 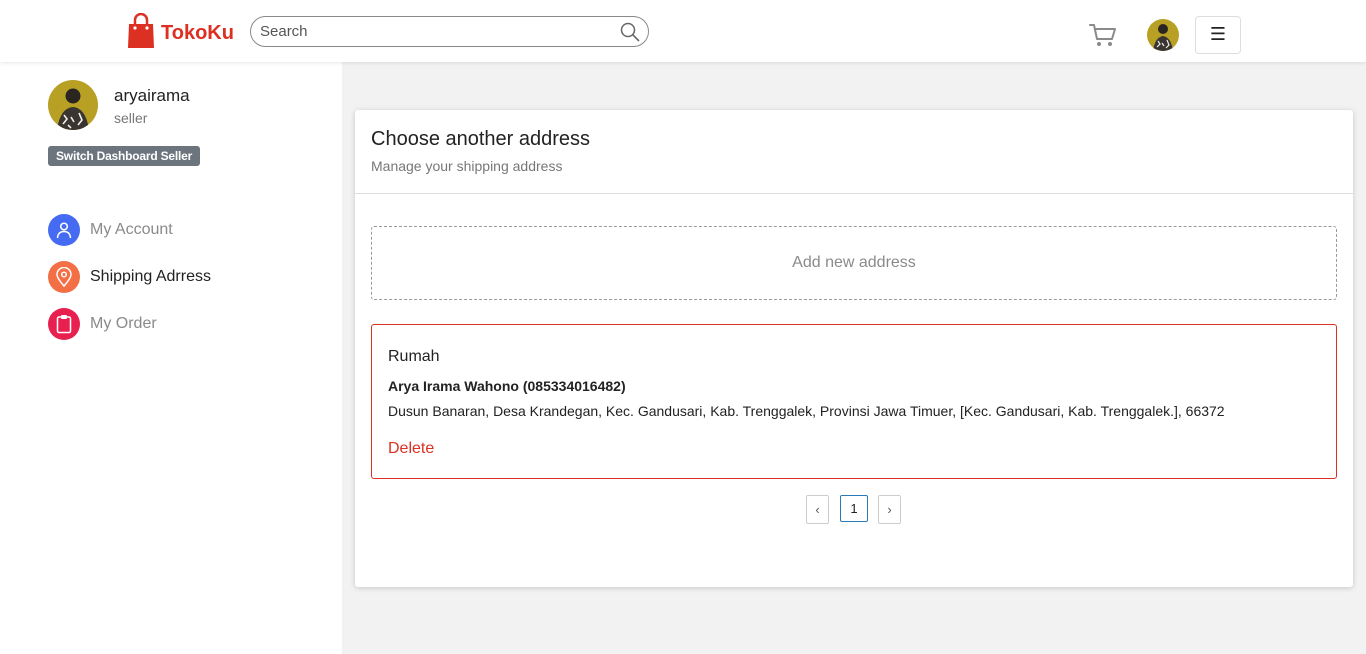 What do you see at coordinates (683, 31) in the screenshot?
I see `top-navbar: TokoKu ☰` at bounding box center [683, 31].